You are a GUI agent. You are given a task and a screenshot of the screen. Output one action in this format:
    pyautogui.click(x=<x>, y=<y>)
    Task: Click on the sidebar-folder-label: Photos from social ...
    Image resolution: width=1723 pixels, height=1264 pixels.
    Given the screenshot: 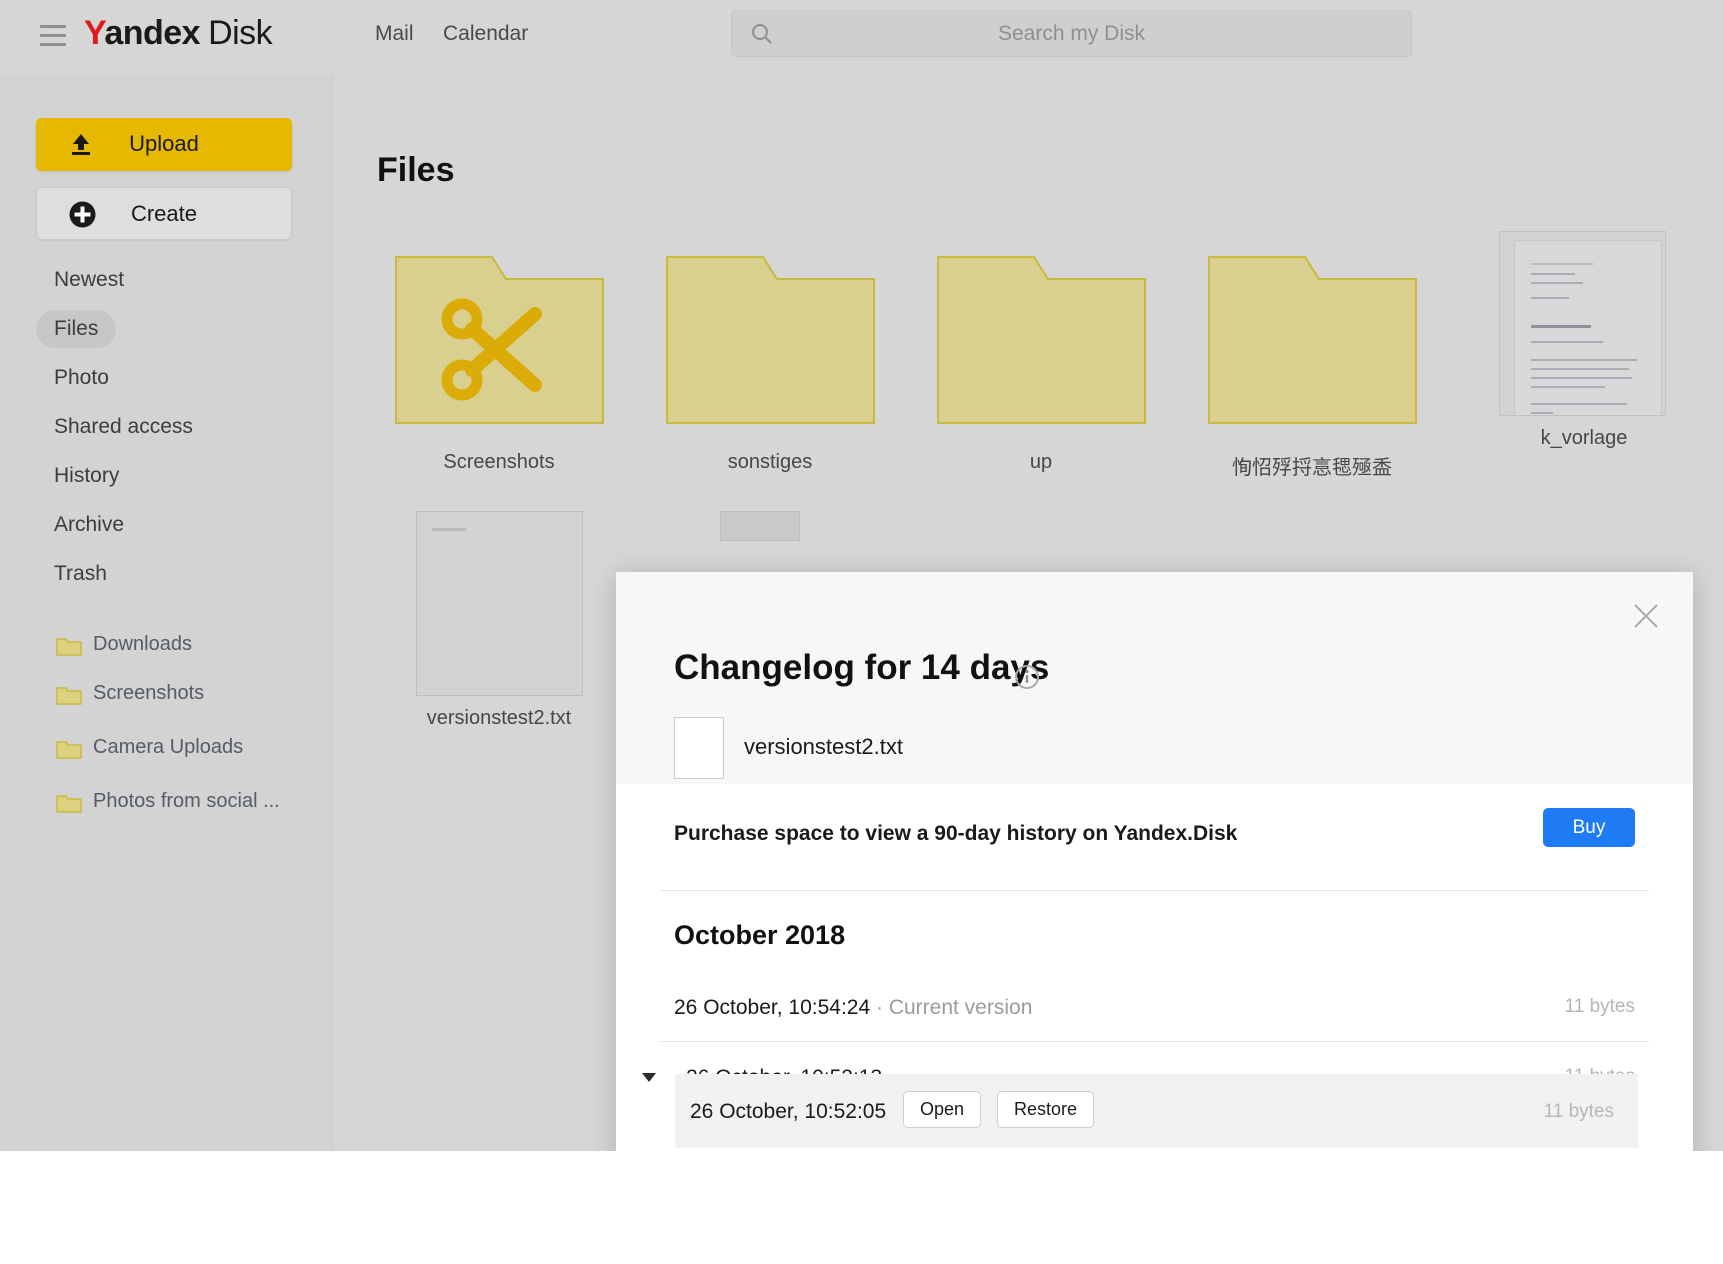 What is the action you would take?
    pyautogui.click(x=186, y=801)
    